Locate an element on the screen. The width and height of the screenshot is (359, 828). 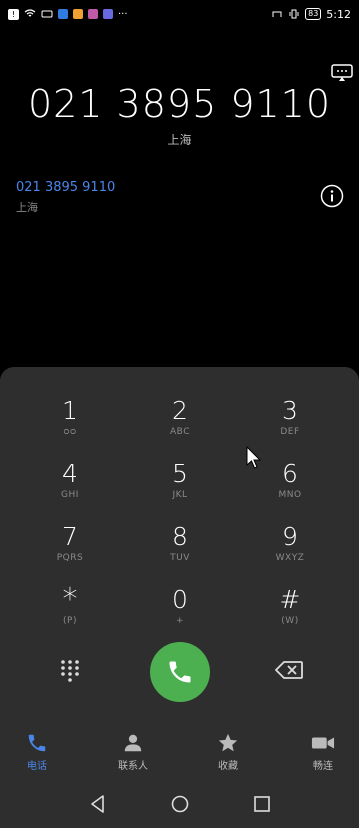
system-navigation-bar is located at coordinates (179, 804).